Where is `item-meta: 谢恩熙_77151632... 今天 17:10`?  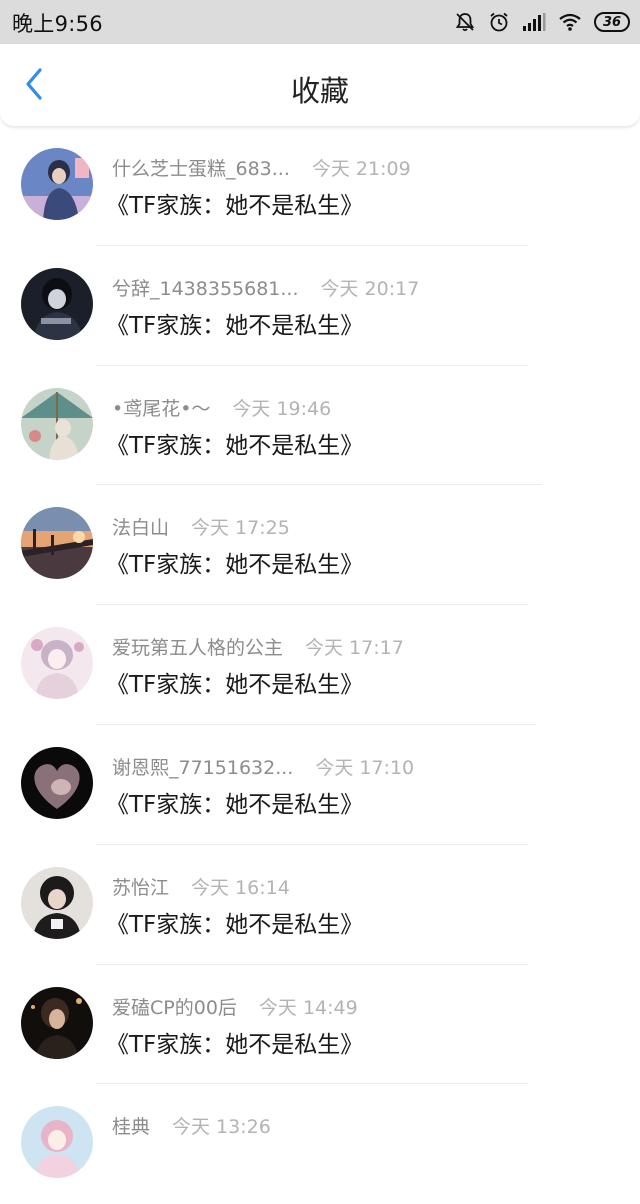
item-meta: 谢恩熙_77151632... 今天 17:10 is located at coordinates (263, 766).